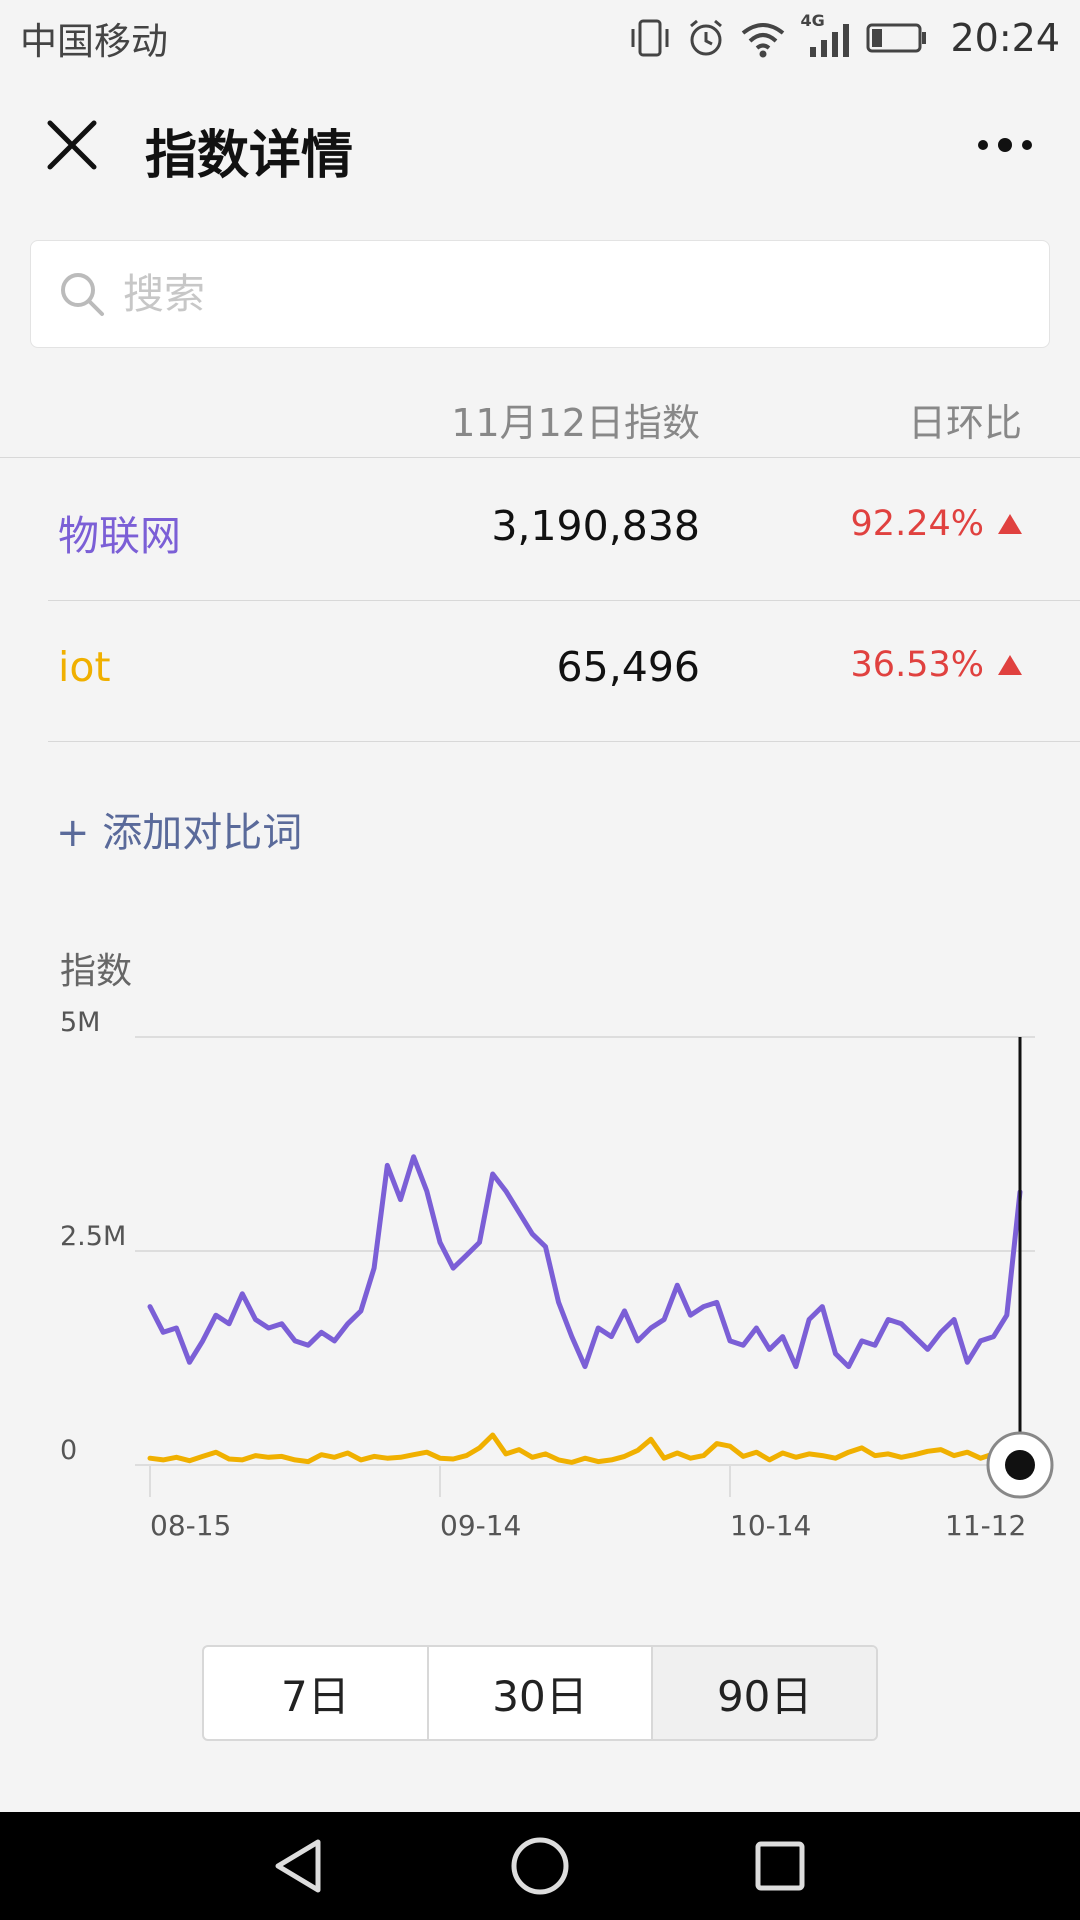  Describe the element at coordinates (84, 667) in the screenshot. I see `term-label: iot` at that location.